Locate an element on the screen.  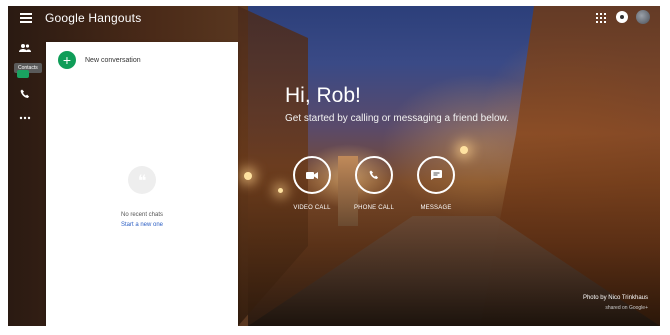
message-label: MESSAGE is located at coordinates (436, 208).